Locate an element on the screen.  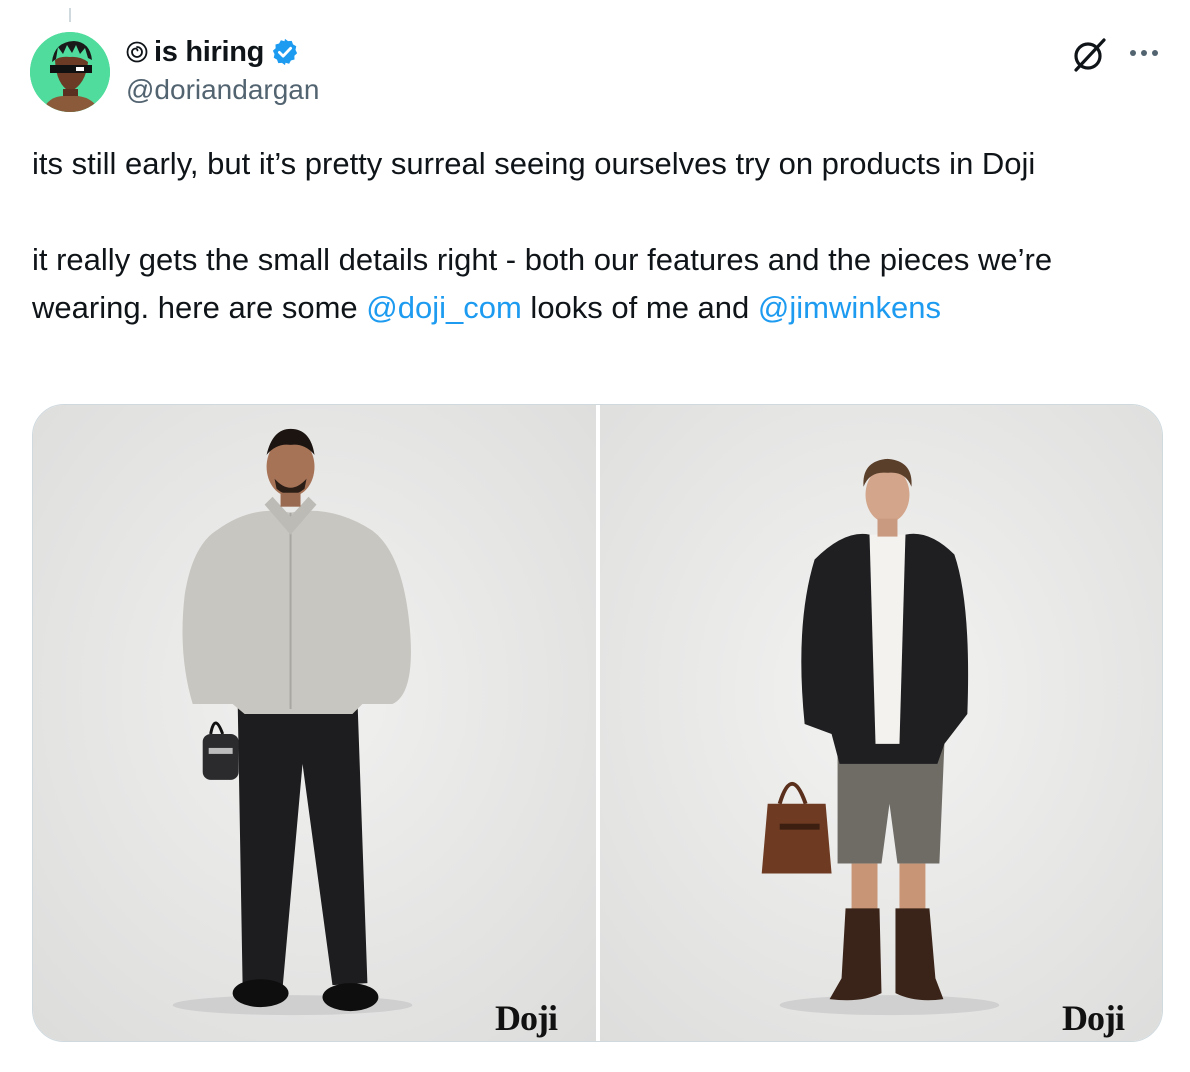
mention-link-doji: @doji_com is located at coordinates (444, 307).